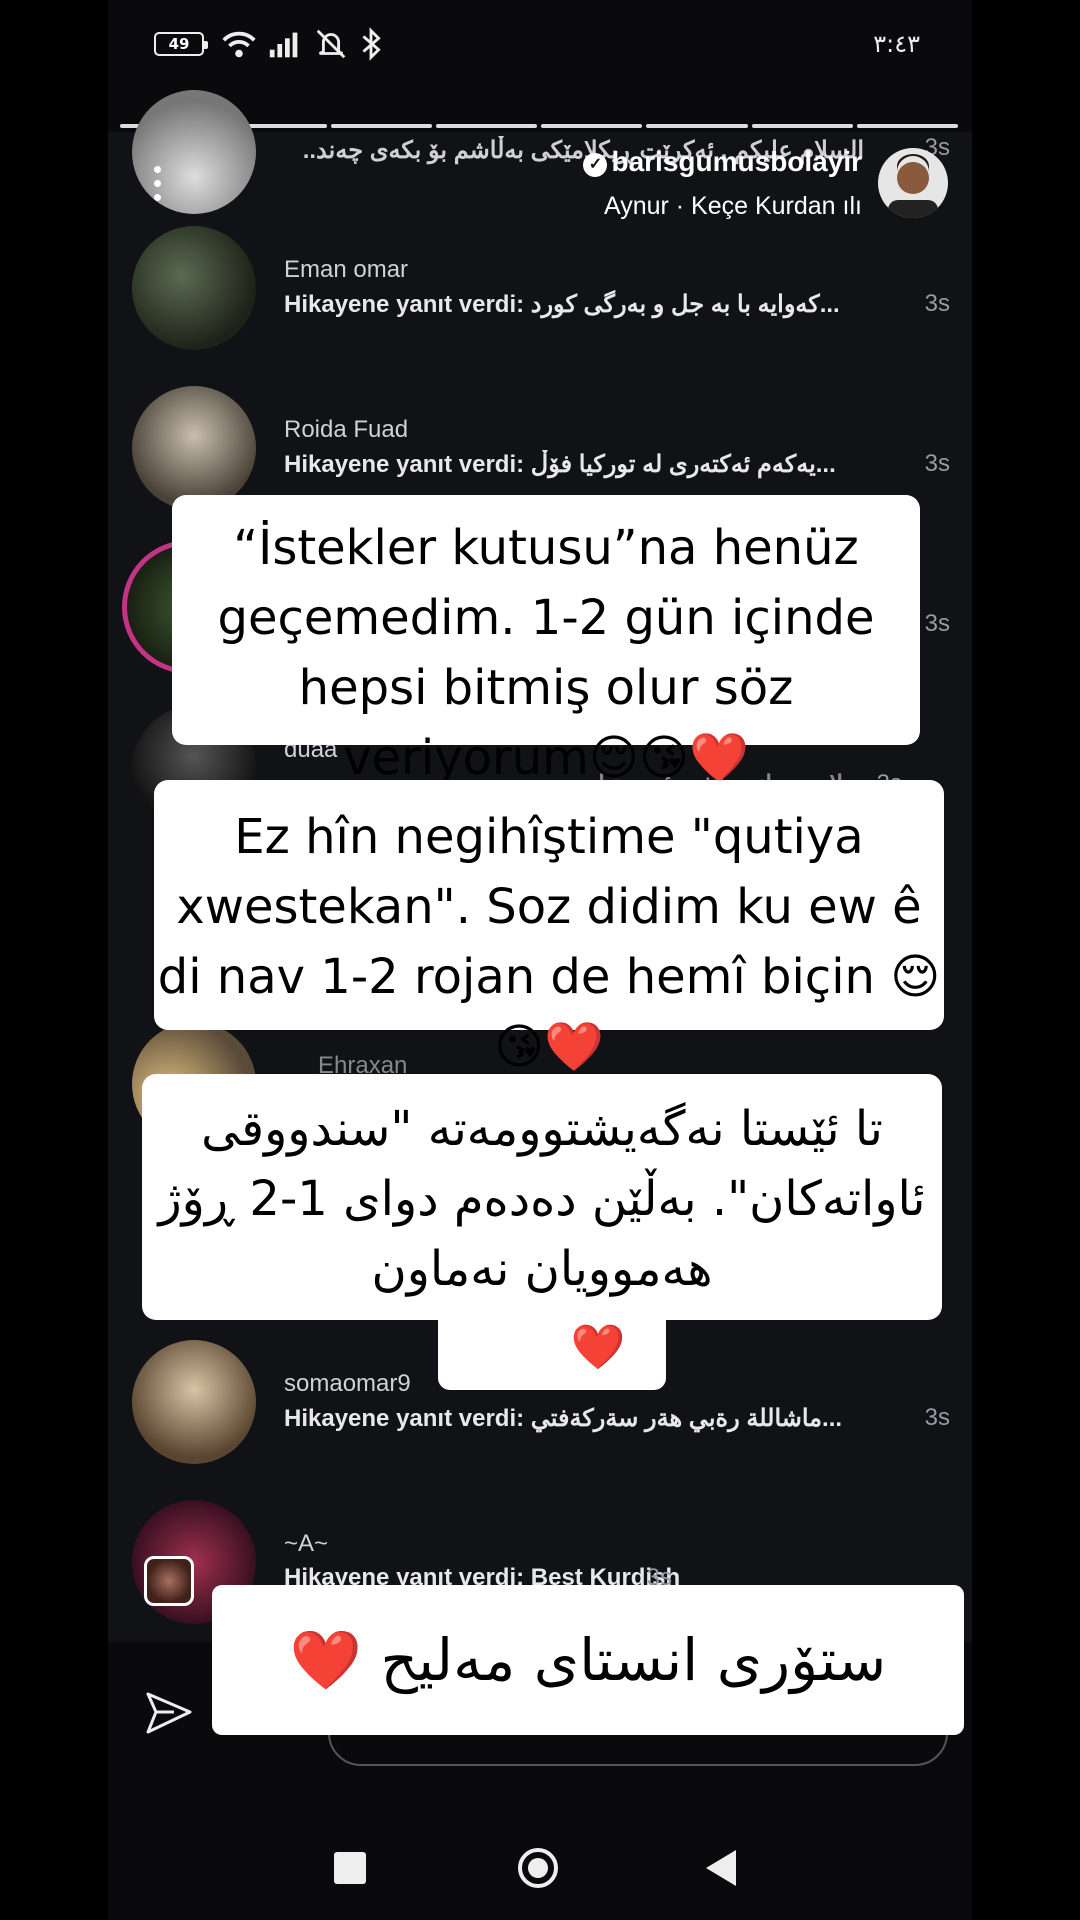  Describe the element at coordinates (331, 44) in the screenshot. I see `bell-off-icon` at that location.